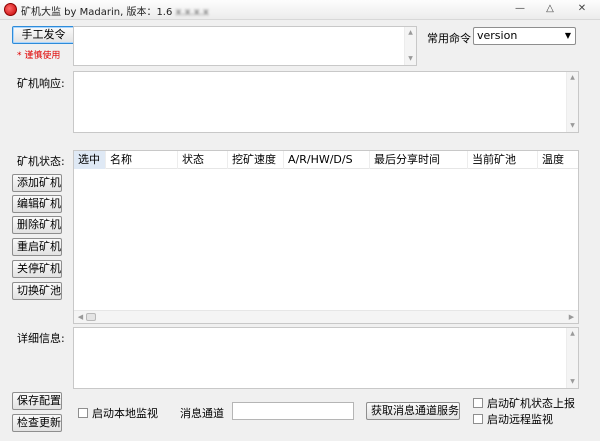 The image size is (600, 441). I want to click on check-update-button: 检查更新, so click(37, 423).